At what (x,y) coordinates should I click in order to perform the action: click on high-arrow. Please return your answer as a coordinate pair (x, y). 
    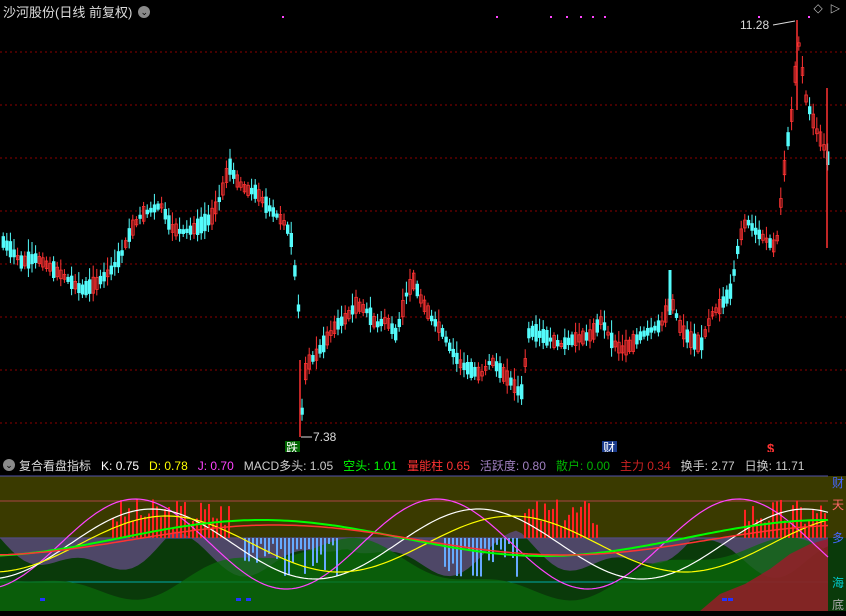
    Looking at the image, I should click on (784, 23).